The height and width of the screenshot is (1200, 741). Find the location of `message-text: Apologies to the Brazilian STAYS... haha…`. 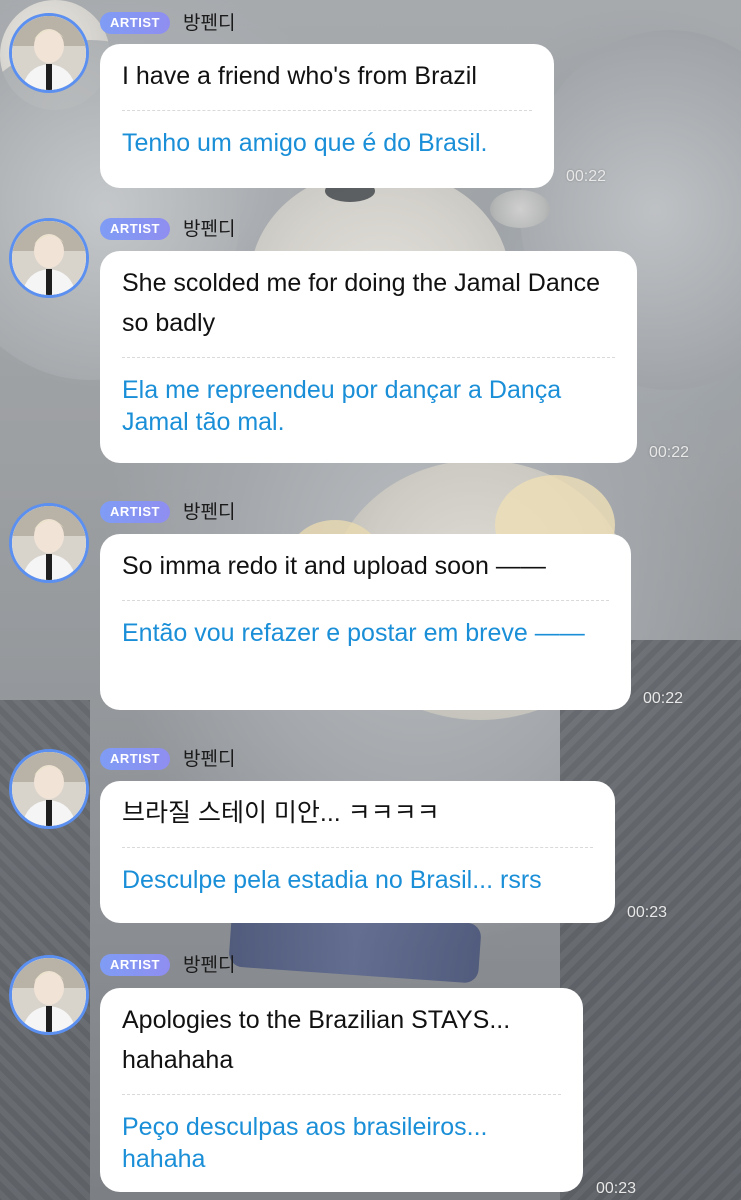

message-text: Apologies to the Brazilian STAYS... haha… is located at coordinates (316, 1040).